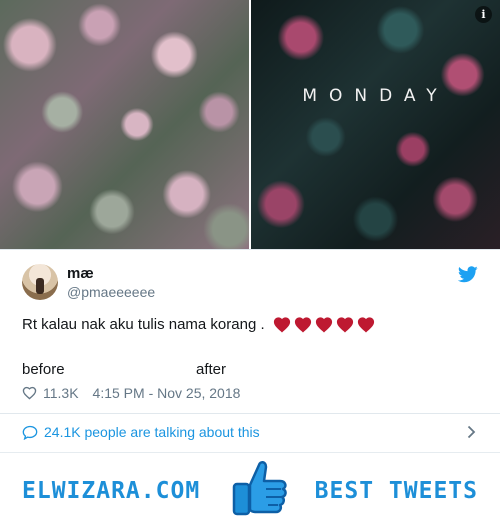 The height and width of the screenshot is (524, 500). I want to click on twitter-bird-icon, so click(468, 274).